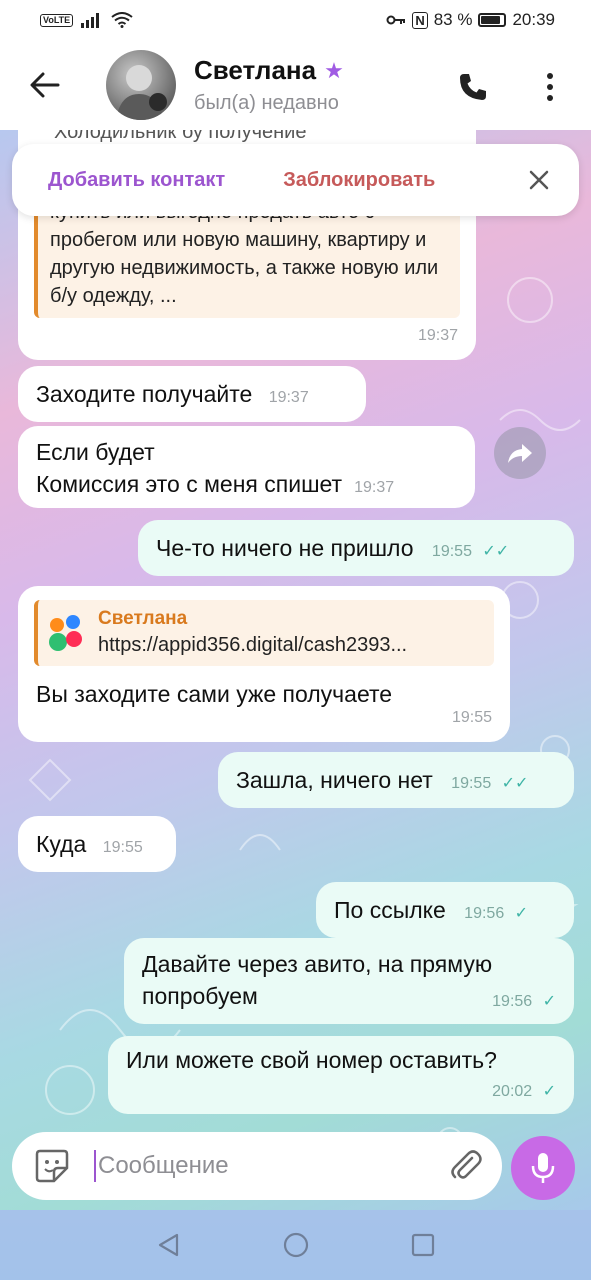 Image resolution: width=591 pixels, height=1280 pixels. What do you see at coordinates (169, 1245) in the screenshot?
I see `nav-back-icon` at bounding box center [169, 1245].